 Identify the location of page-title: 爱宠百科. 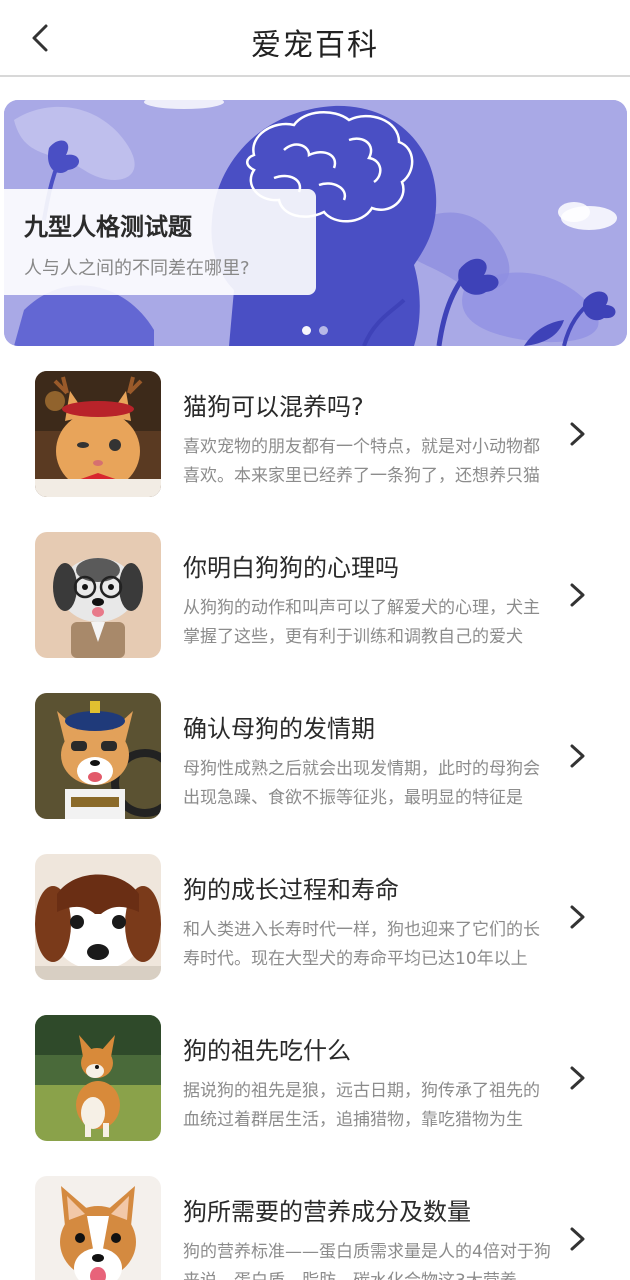
(315, 45).